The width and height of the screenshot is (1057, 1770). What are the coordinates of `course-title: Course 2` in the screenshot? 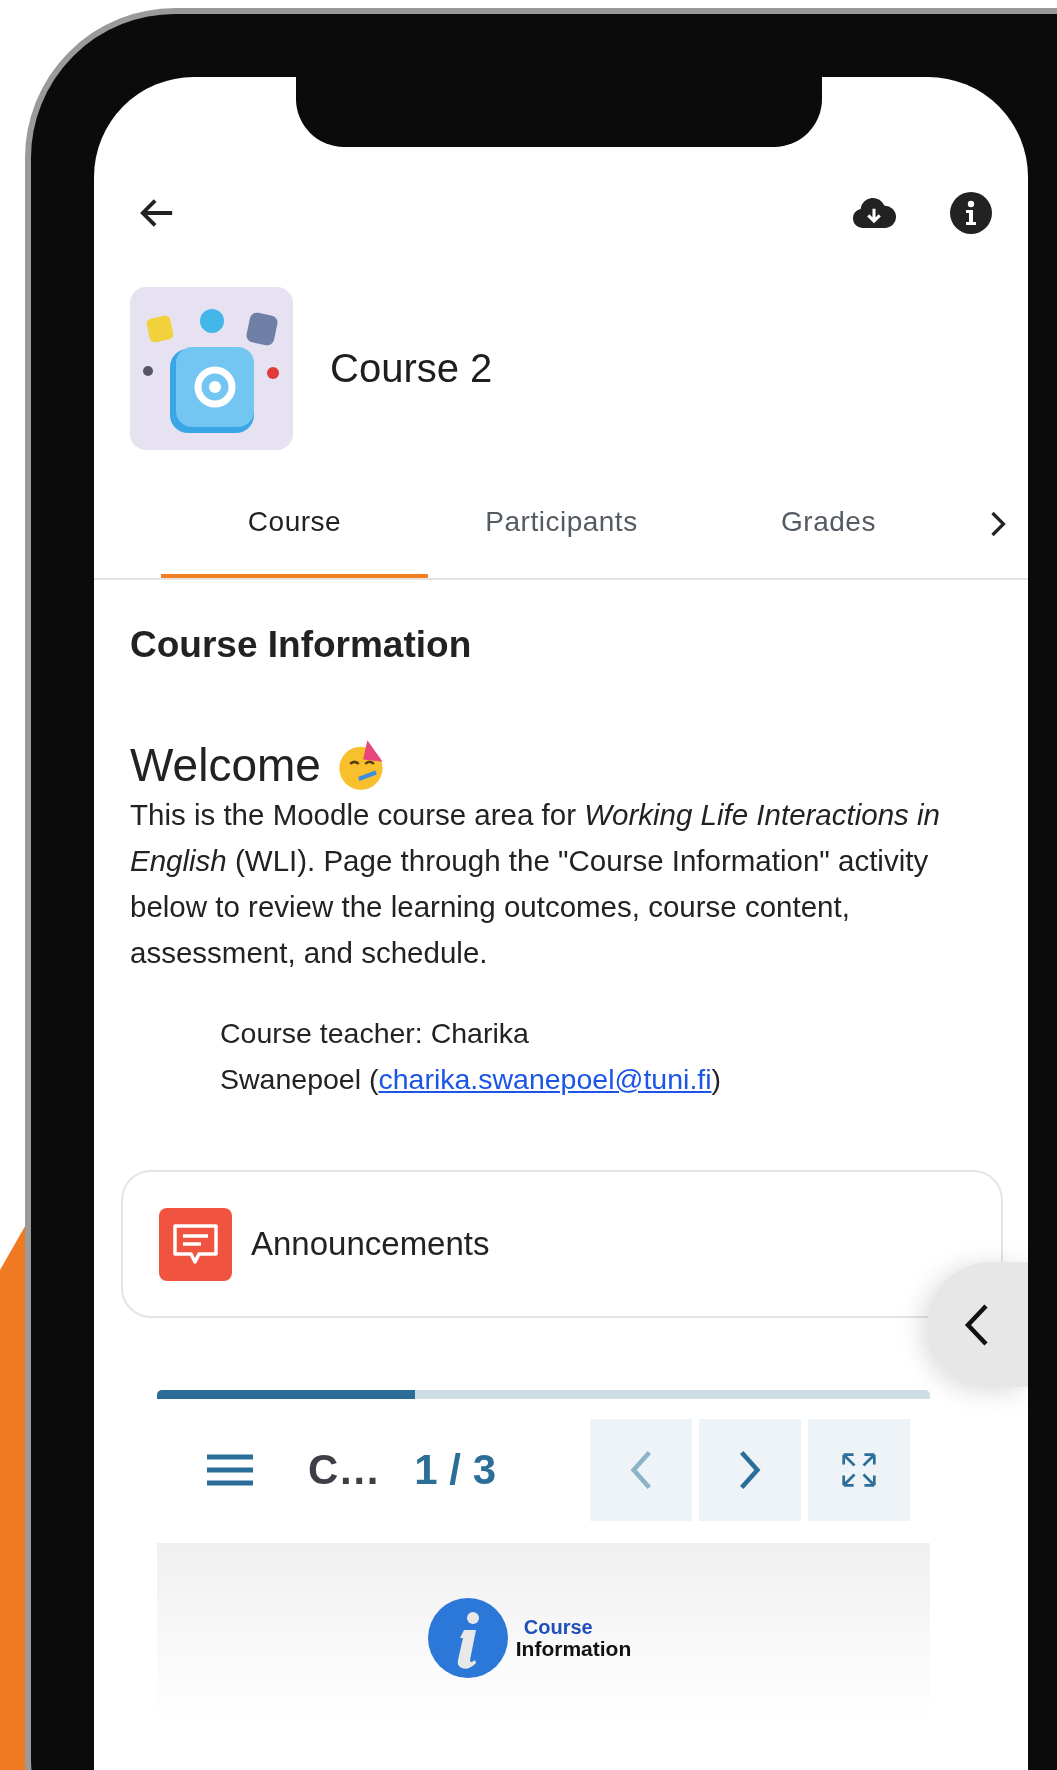 It's located at (411, 368).